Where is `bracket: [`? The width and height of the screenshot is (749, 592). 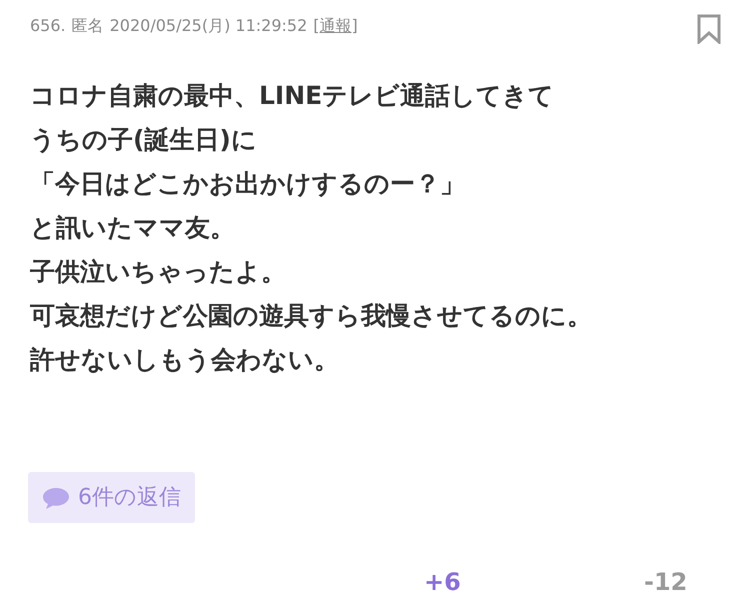 bracket: [ is located at coordinates (316, 26).